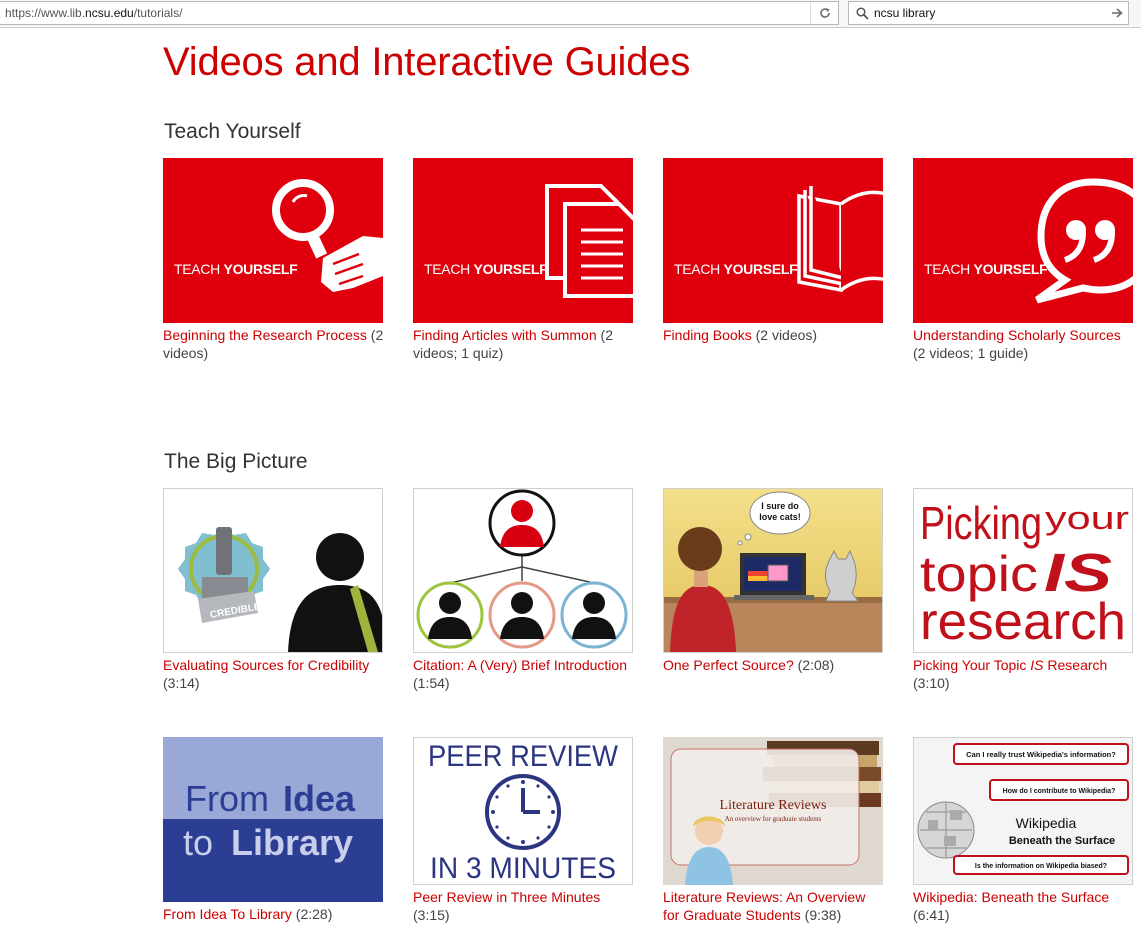 The width and height of the screenshot is (1141, 932). I want to click on url-prefix: https://www.lib., so click(45, 13).